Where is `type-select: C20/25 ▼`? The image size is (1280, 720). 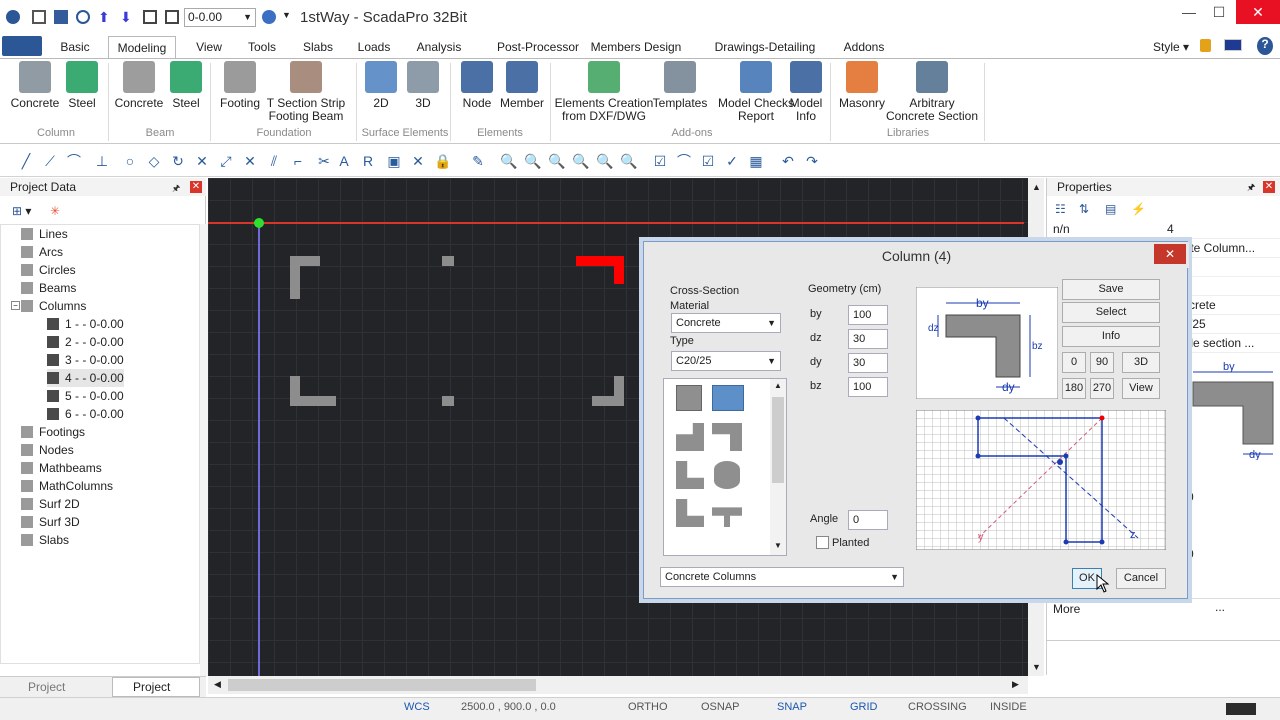 type-select: C20/25 ▼ is located at coordinates (726, 361).